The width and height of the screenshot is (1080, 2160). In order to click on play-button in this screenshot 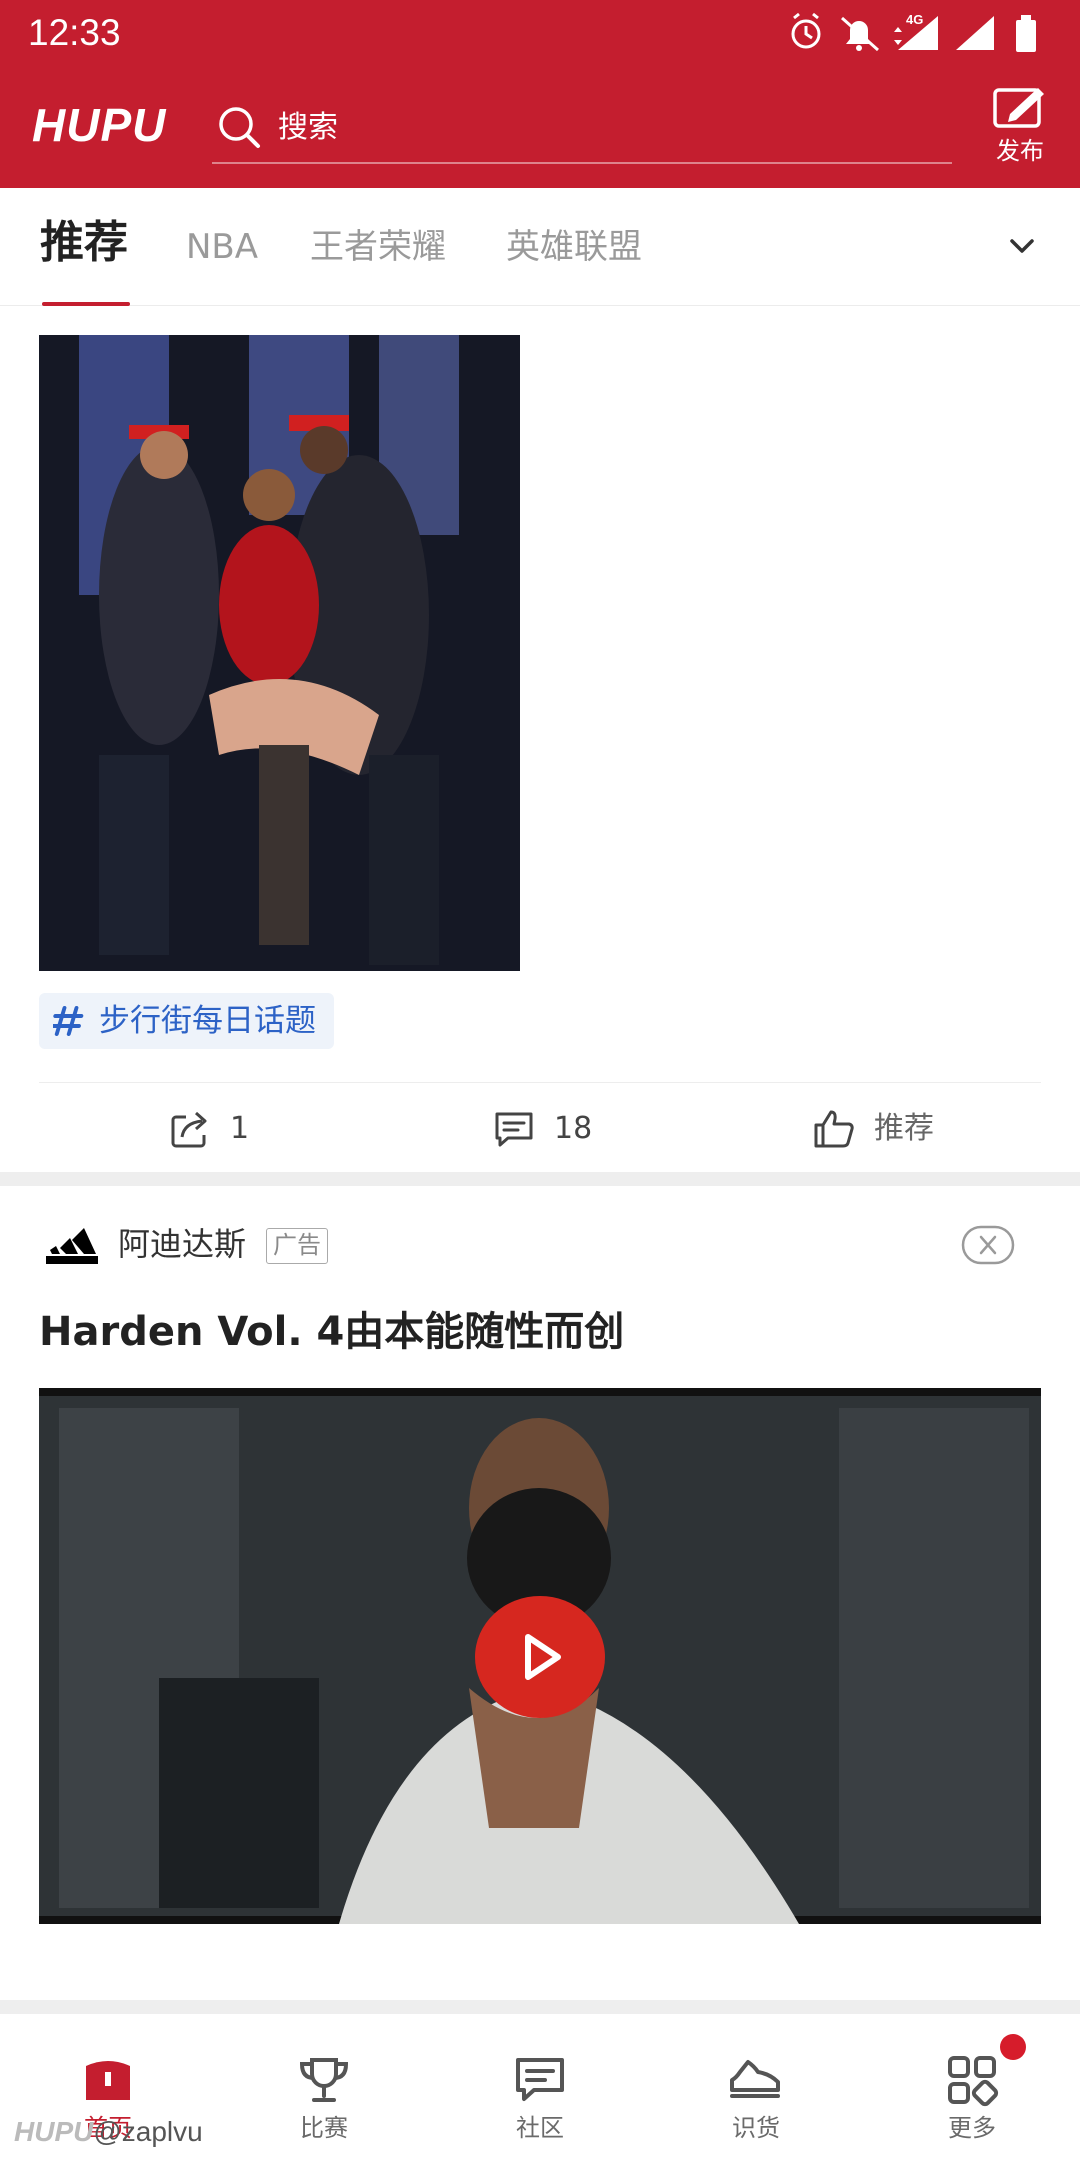, I will do `click(540, 1657)`.